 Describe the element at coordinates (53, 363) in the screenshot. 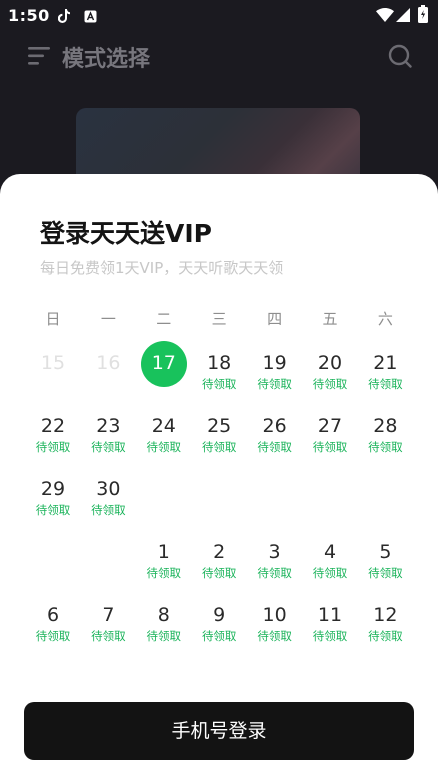

I see `day-number: 15` at that location.